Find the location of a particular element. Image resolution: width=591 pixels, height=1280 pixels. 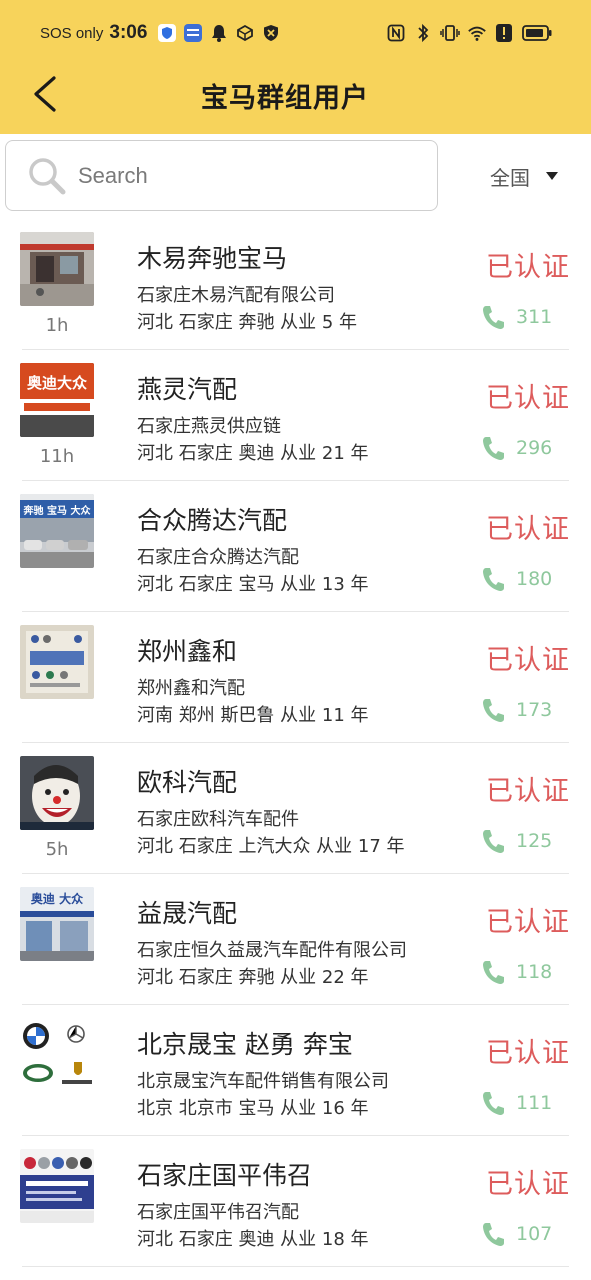

user-name: 欧科汽配 is located at coordinates (187, 782).